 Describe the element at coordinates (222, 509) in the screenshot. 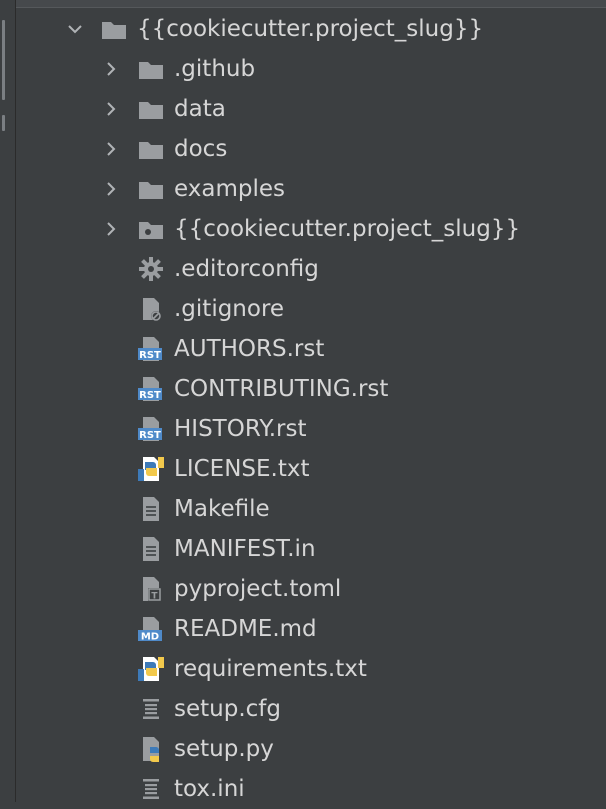

I see `tree-item-label: Makefile` at that location.